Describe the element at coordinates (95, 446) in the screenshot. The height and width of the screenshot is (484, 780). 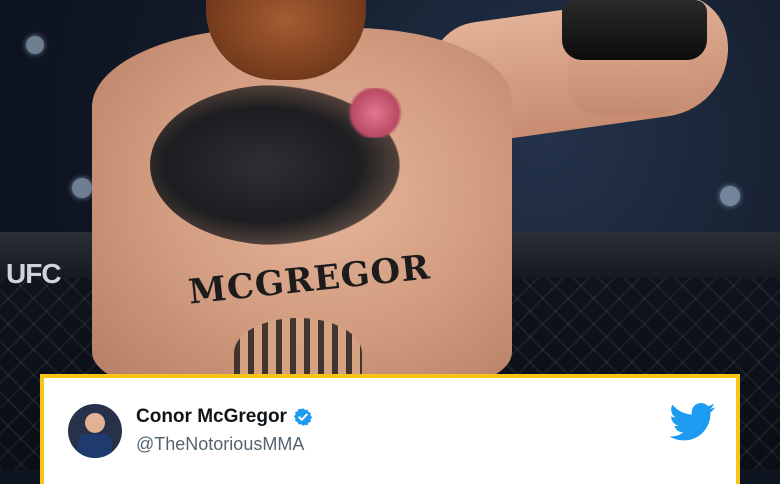
I see `avatar-suit` at that location.